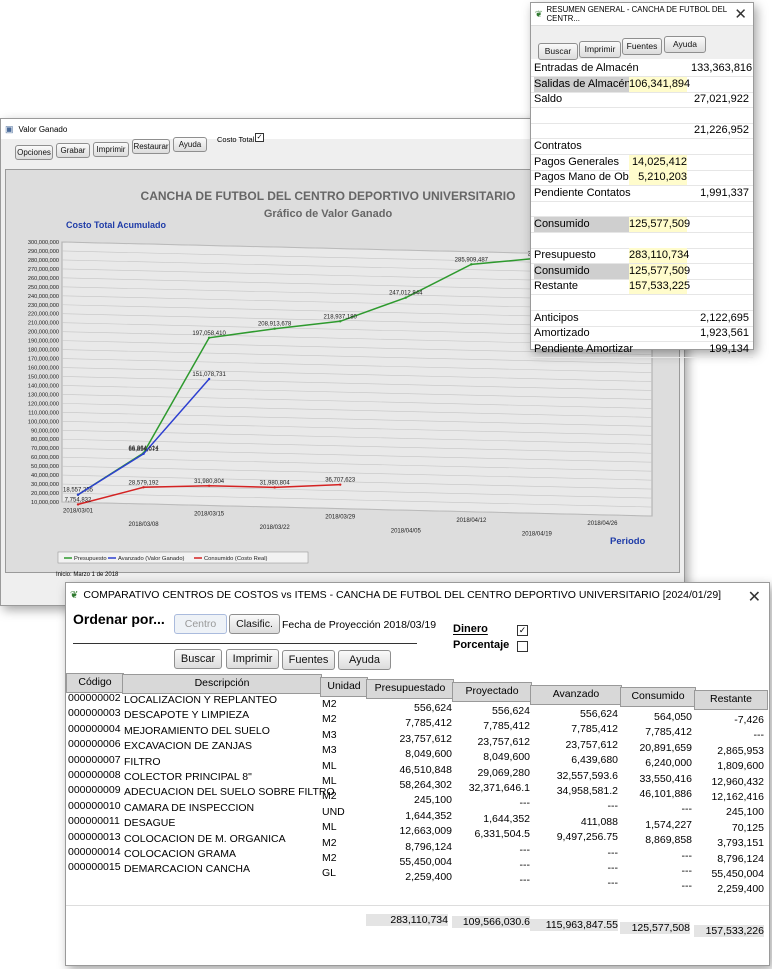  Describe the element at coordinates (328, 214) in the screenshot. I see `chart-subtitle: Gráfico de Valor Ganado` at that location.